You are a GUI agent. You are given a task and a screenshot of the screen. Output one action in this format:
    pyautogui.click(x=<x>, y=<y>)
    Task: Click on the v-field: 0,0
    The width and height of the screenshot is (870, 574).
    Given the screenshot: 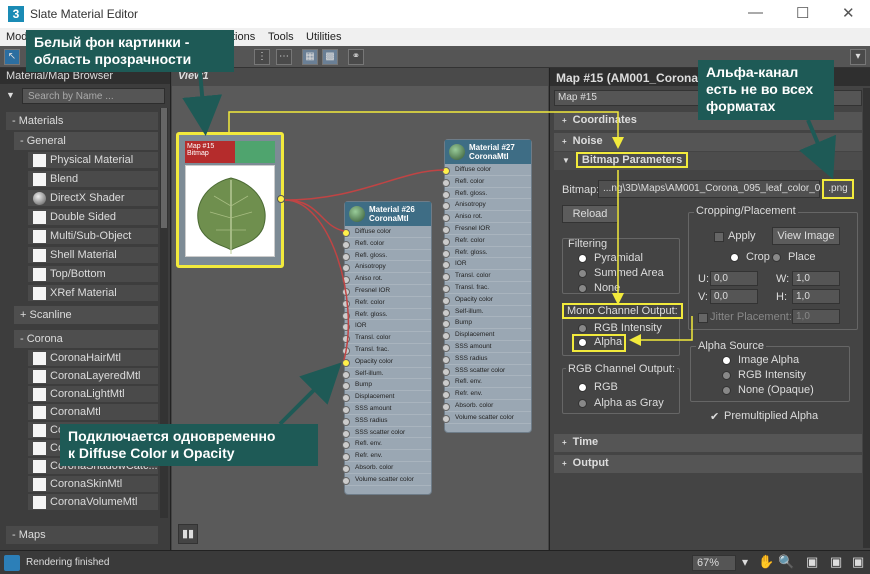 What is the action you would take?
    pyautogui.click(x=734, y=296)
    